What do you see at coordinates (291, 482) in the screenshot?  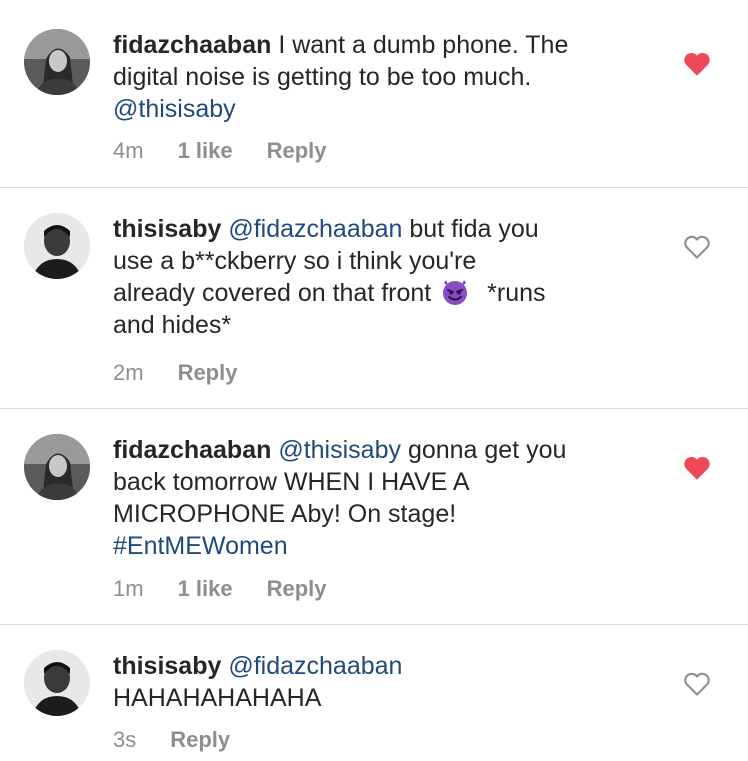 I see `comment-text-line: back tomorrow WHEN I HAVE A` at bounding box center [291, 482].